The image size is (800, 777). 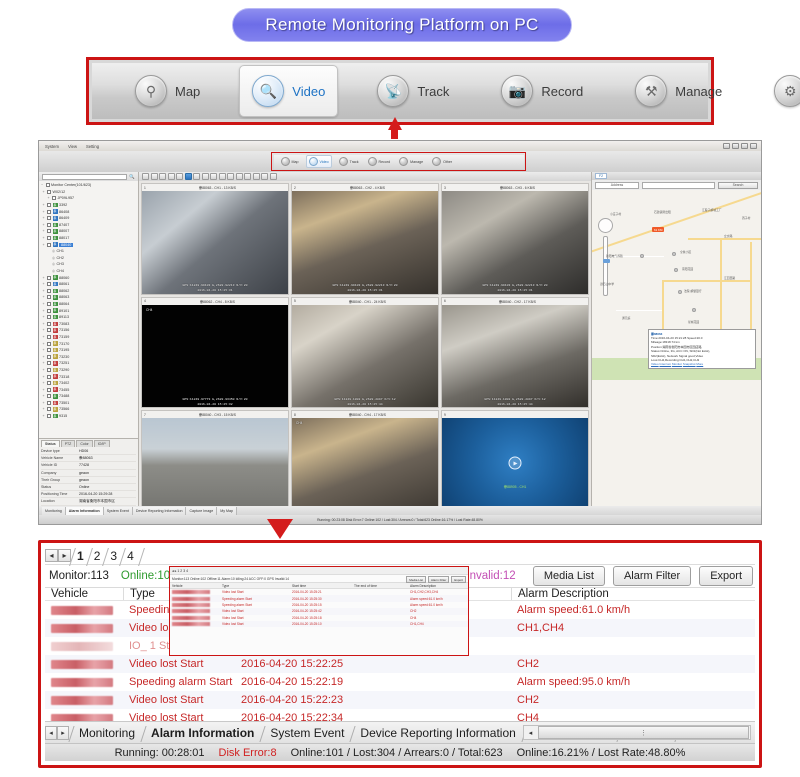 I want to click on tree-device-node: + 豢 88040, so click(x=89, y=244).